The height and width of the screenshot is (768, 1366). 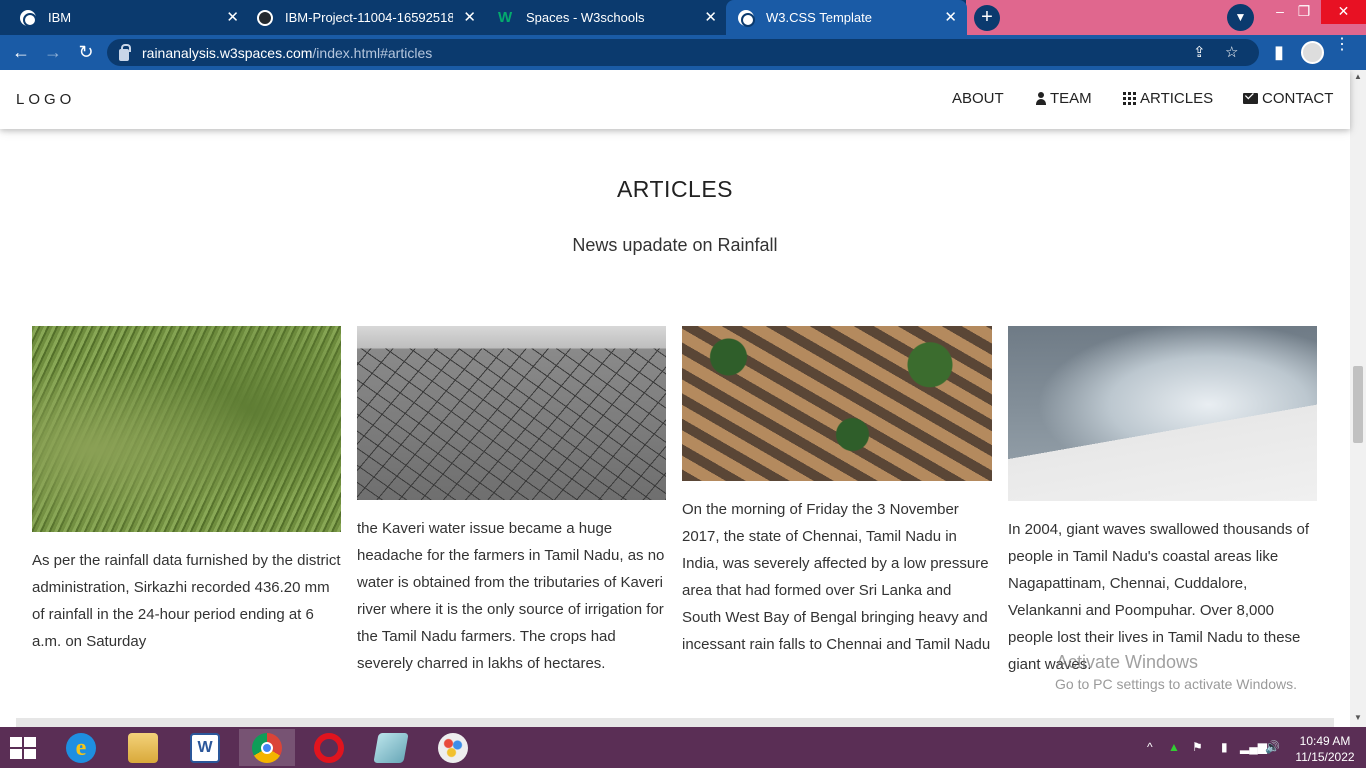 I want to click on paint-icon, so click(x=453, y=747).